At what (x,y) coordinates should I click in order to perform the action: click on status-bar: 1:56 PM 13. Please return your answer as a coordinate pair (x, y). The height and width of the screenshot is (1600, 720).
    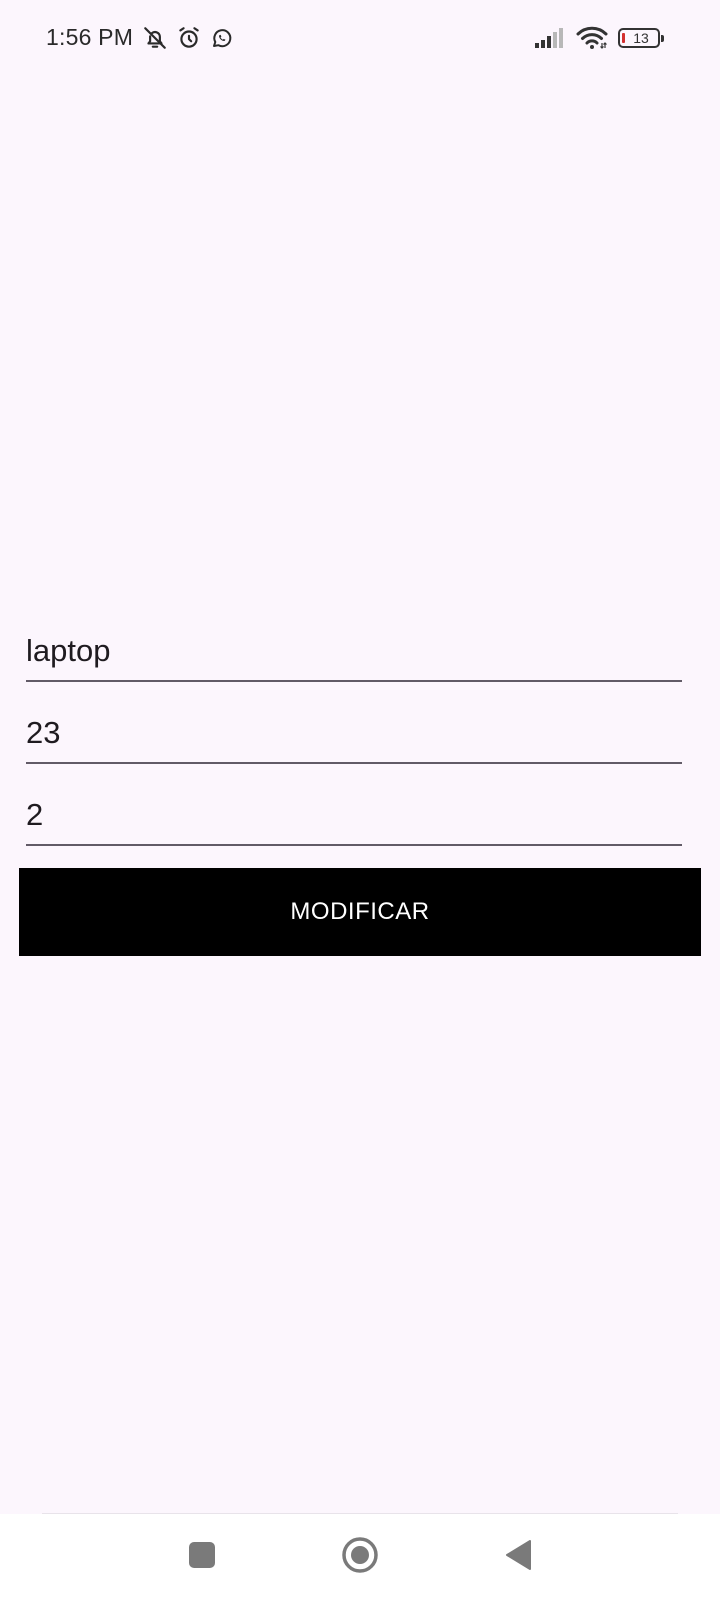
    Looking at the image, I should click on (360, 40).